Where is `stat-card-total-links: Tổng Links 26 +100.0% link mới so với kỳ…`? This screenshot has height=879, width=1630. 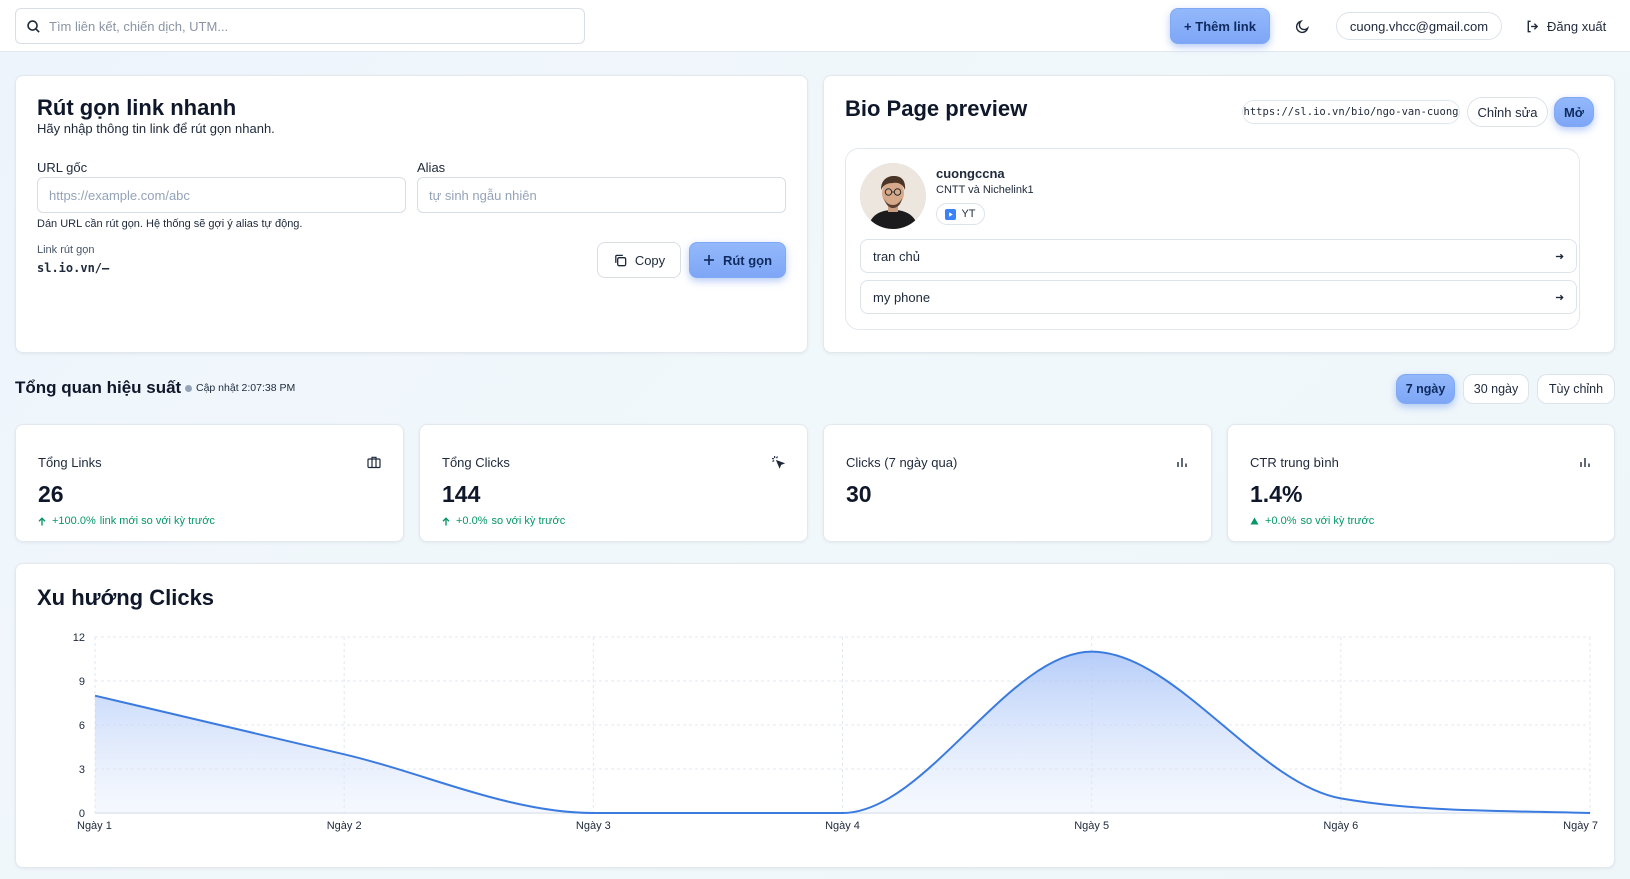 stat-card-total-links: Tổng Links 26 +100.0% link mới so với kỳ… is located at coordinates (209, 483).